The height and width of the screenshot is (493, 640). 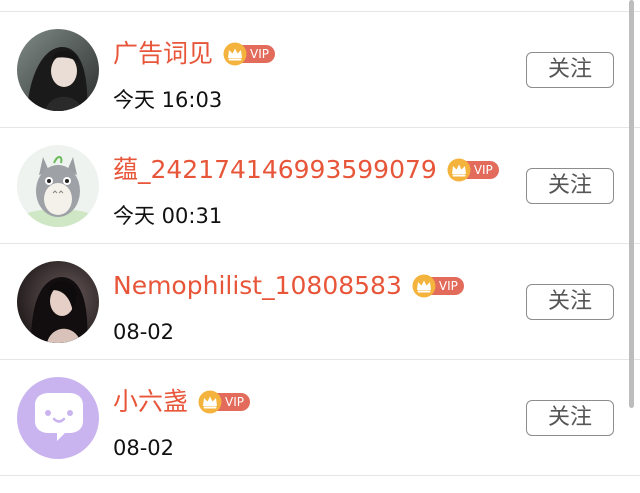 I want to click on user-name: 蕴_242174146993599079, so click(x=275, y=170).